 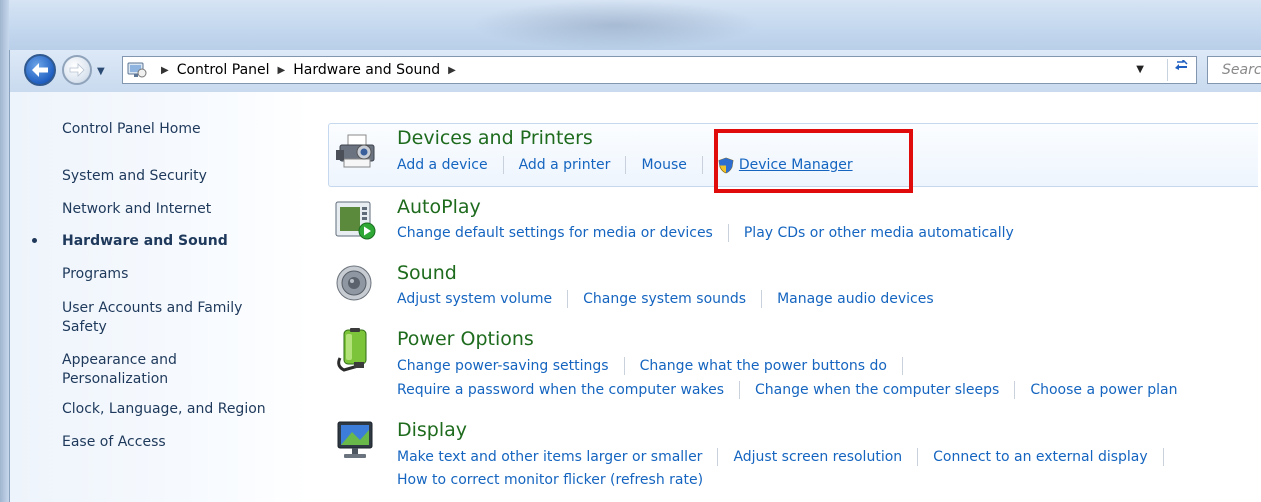 What do you see at coordinates (366, 70) in the screenshot?
I see `breadcrumb-hardware-and-sound: Hardware and Sound` at bounding box center [366, 70].